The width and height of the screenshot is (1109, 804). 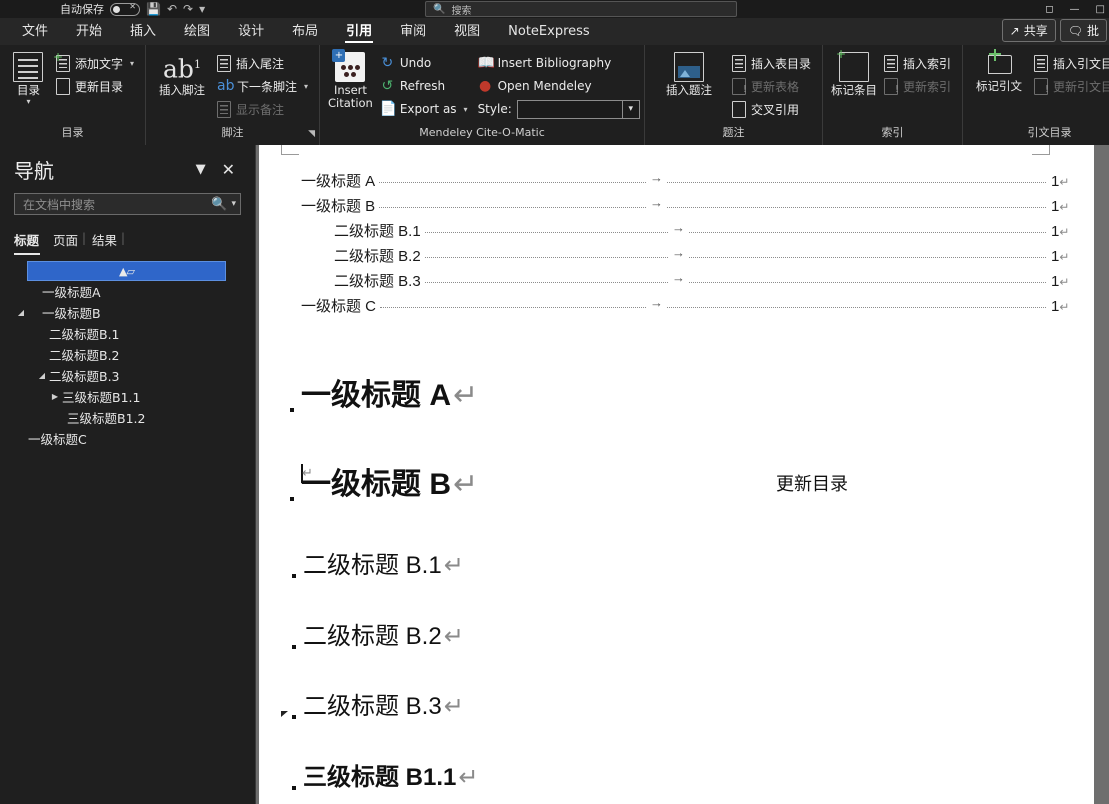 I want to click on group-label-footnotes-text: 脚注, so click(x=232, y=132).